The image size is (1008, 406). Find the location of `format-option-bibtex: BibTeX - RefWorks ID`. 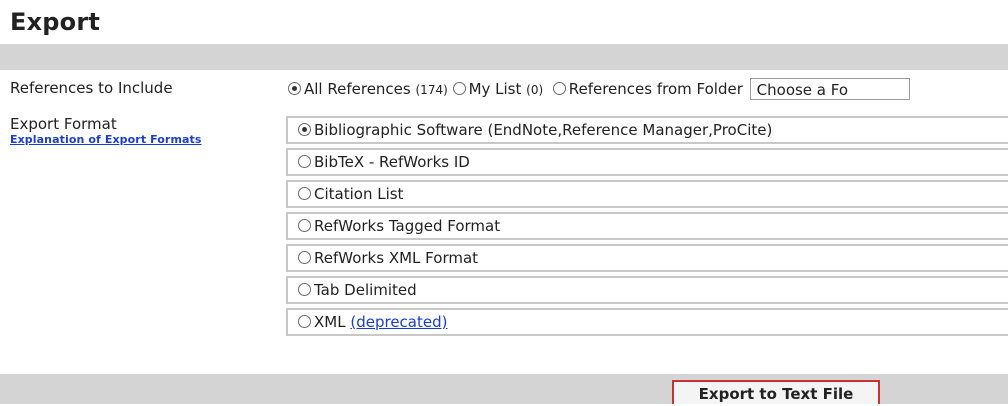

format-option-bibtex: BibTeX - RefWorks ID is located at coordinates (647, 162).